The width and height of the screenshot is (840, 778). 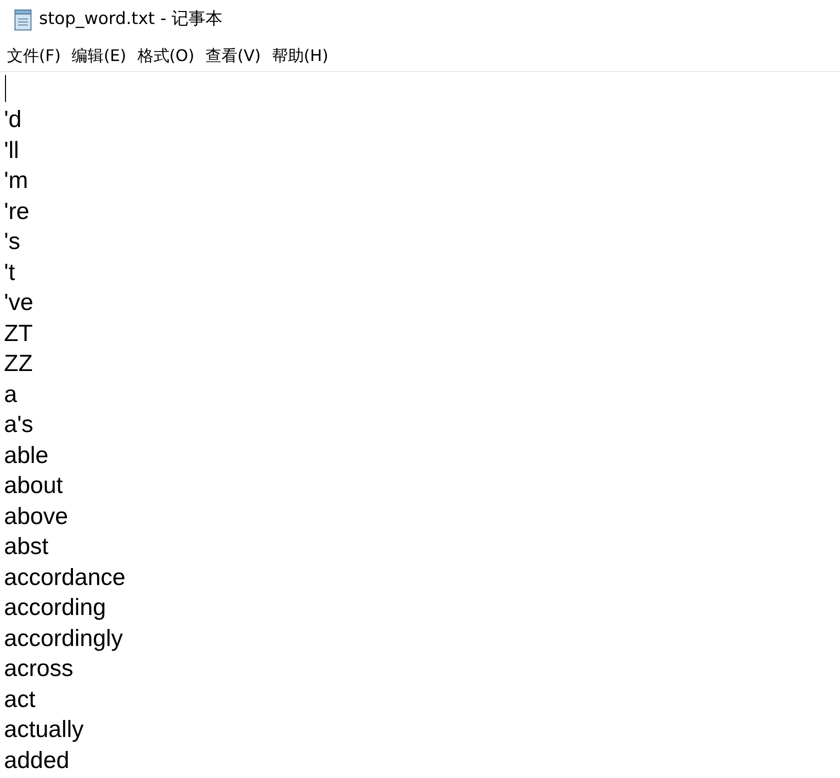 I want to click on notepad-icon, so click(x=23, y=20).